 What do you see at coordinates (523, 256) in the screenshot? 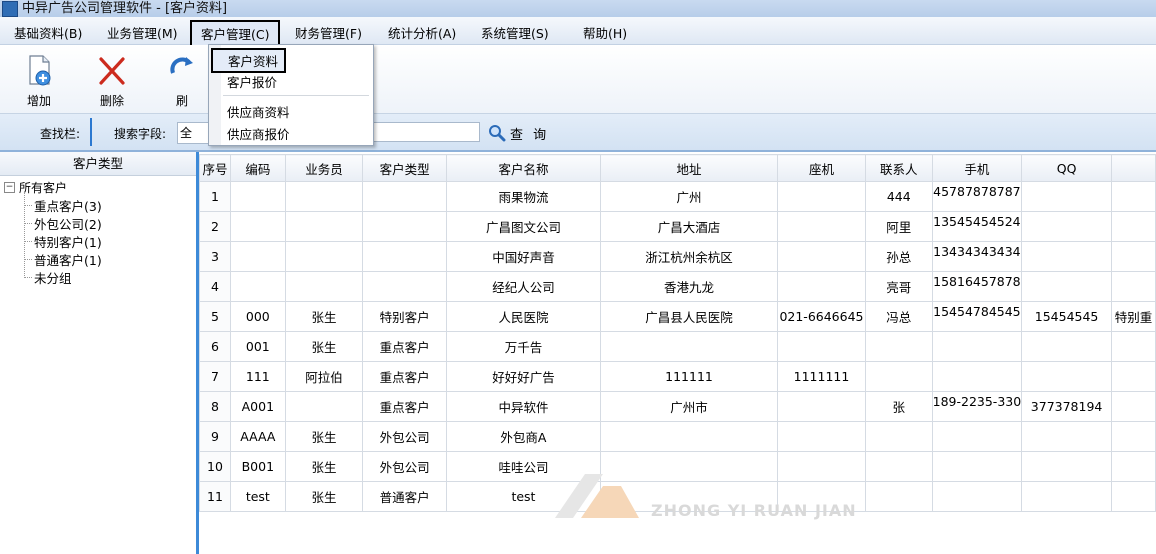
I see `table-cell: 中国好声音` at bounding box center [523, 256].